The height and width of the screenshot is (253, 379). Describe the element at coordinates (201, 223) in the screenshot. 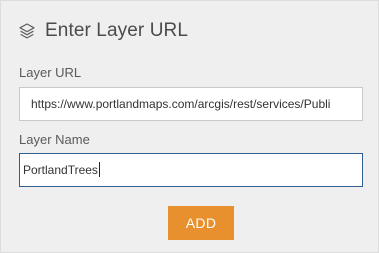

I see `add-button: ADD` at that location.